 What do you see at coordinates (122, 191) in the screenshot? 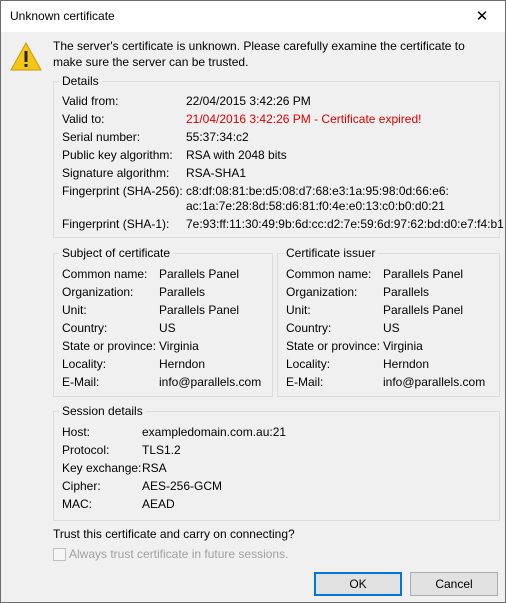
I see `fingerprint-sha256-label: Fingerprint (SHA-256):` at bounding box center [122, 191].